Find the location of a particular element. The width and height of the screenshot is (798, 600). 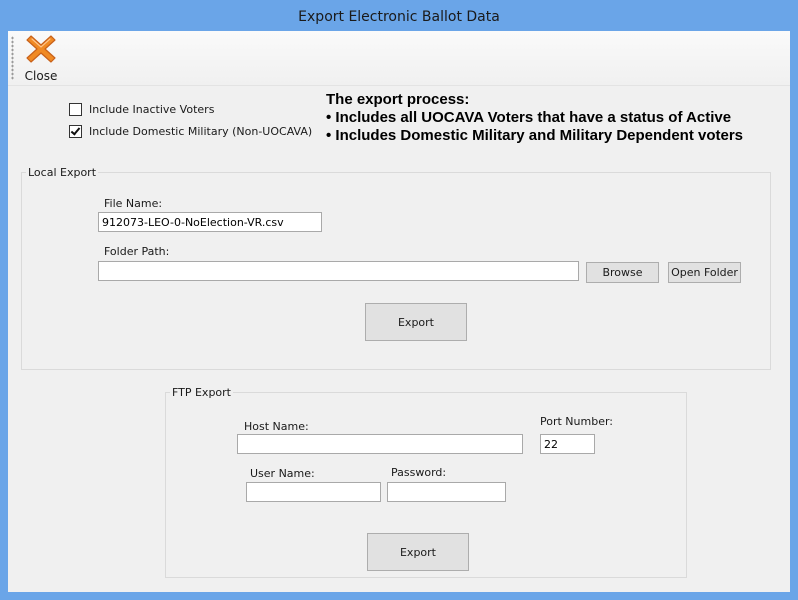

password-input is located at coordinates (446, 492).